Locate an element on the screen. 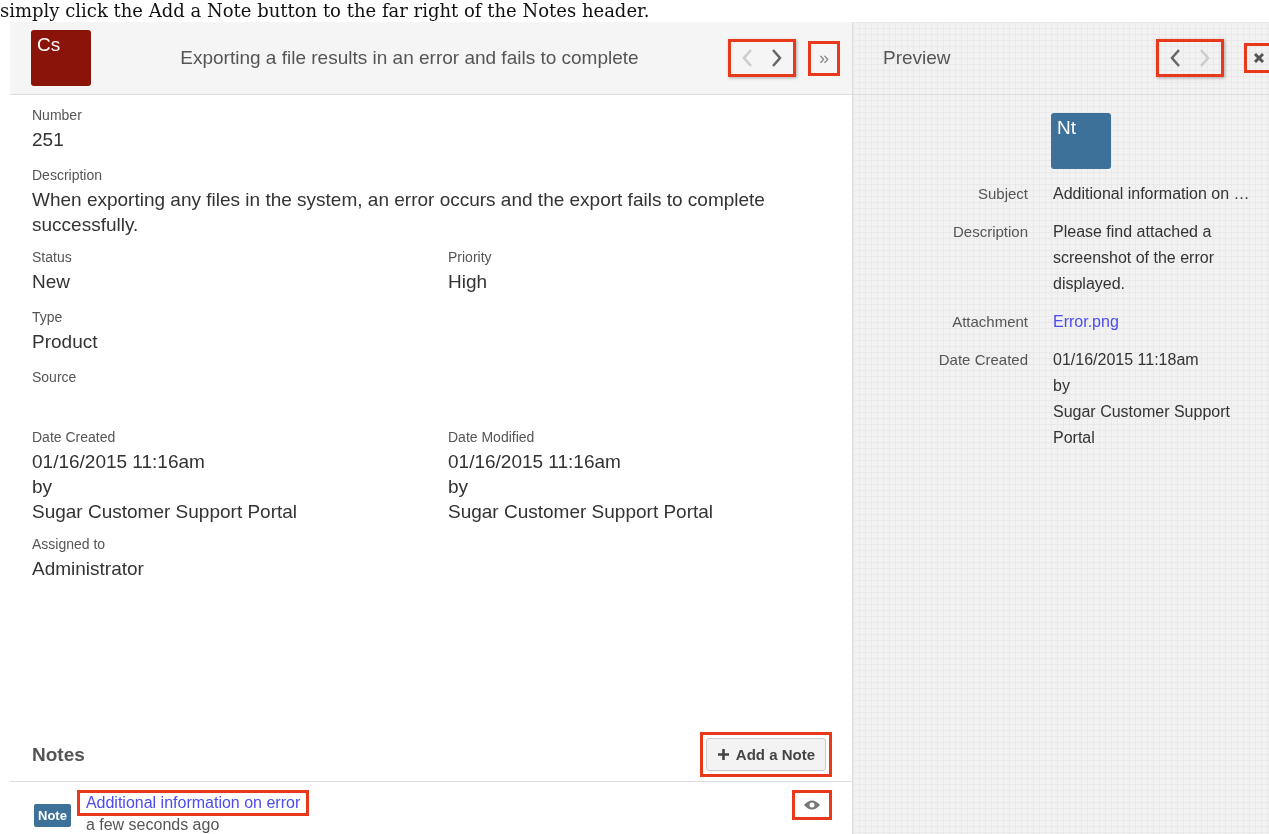 The image size is (1269, 834). note-link: Additional information on error is located at coordinates (193, 803).